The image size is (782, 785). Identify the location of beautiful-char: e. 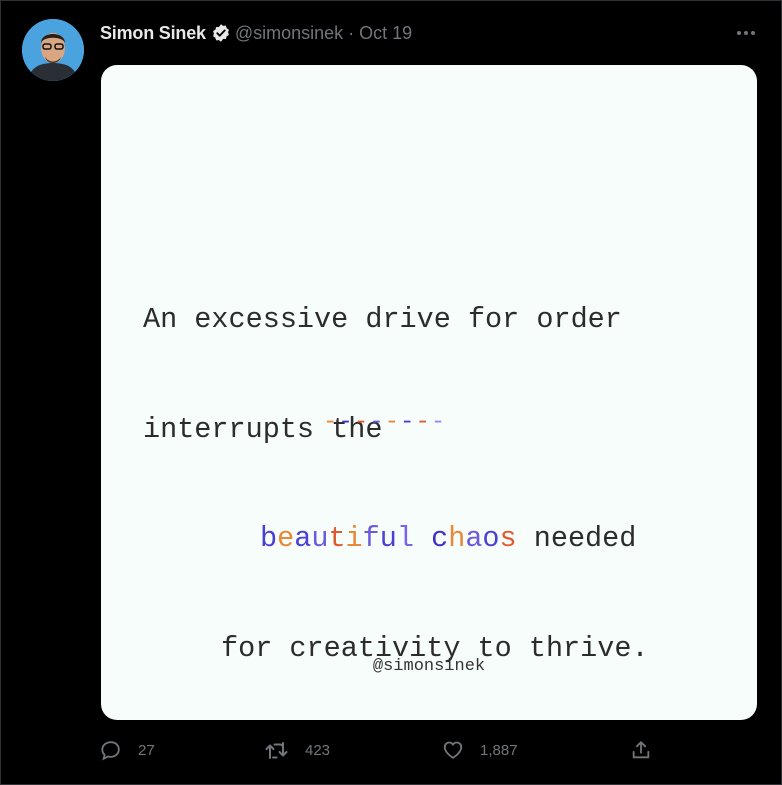
(286, 538).